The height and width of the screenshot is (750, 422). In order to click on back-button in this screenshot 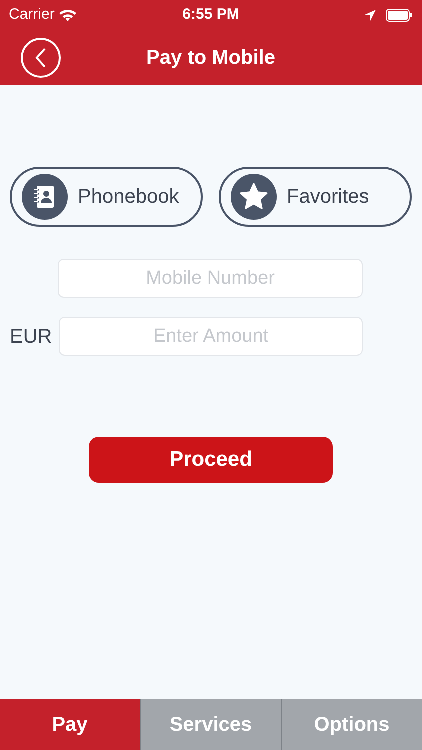, I will do `click(41, 58)`.